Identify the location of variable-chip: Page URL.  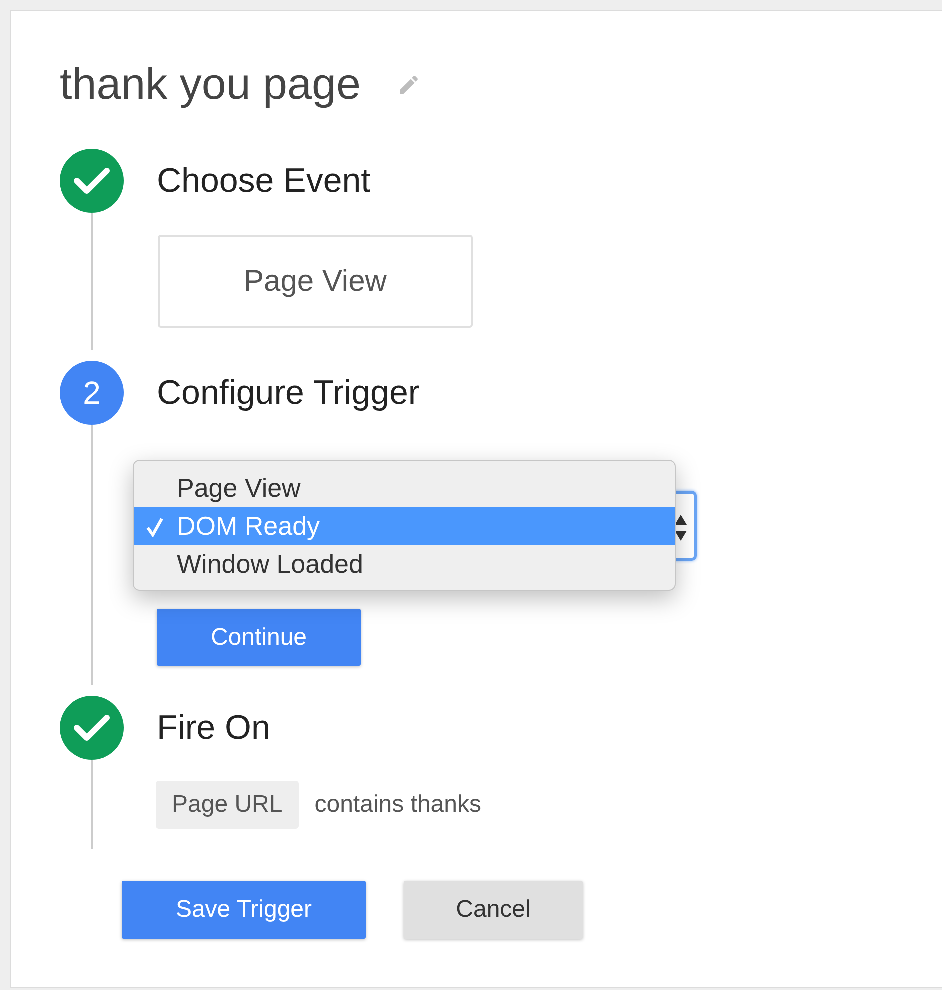
(227, 805).